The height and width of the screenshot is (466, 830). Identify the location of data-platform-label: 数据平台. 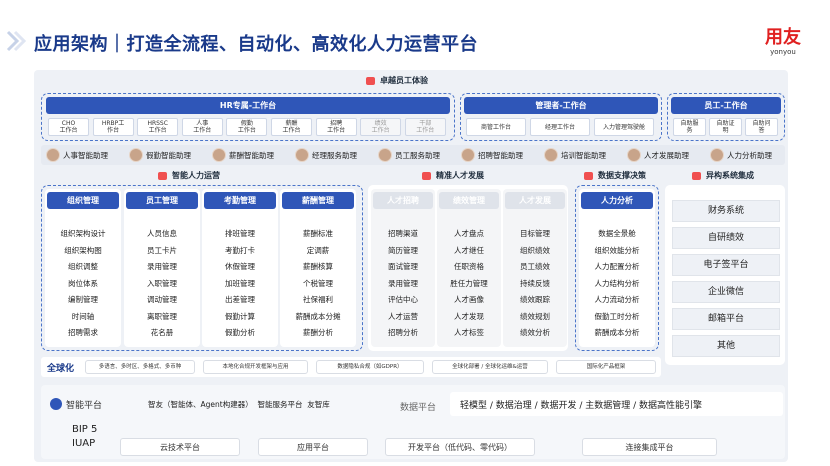
(418, 408).